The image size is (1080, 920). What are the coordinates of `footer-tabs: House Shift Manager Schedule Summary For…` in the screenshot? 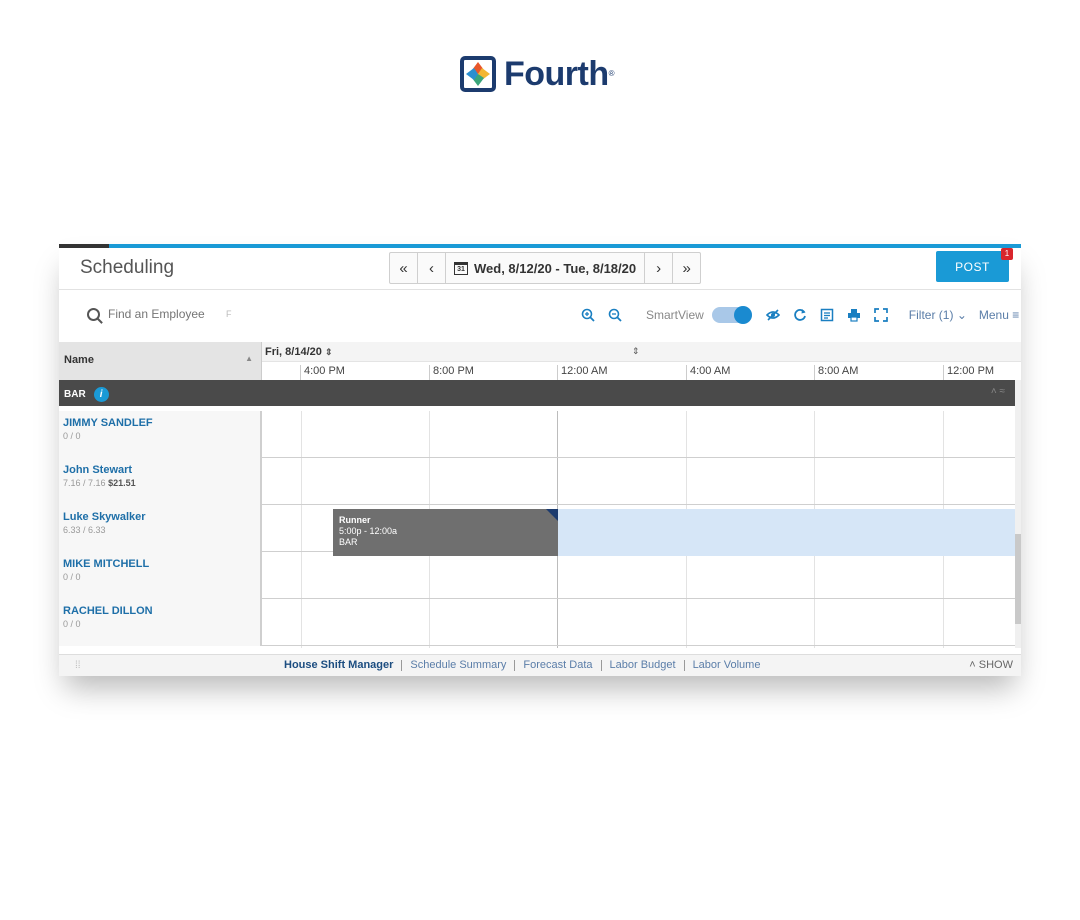 It's located at (526, 665).